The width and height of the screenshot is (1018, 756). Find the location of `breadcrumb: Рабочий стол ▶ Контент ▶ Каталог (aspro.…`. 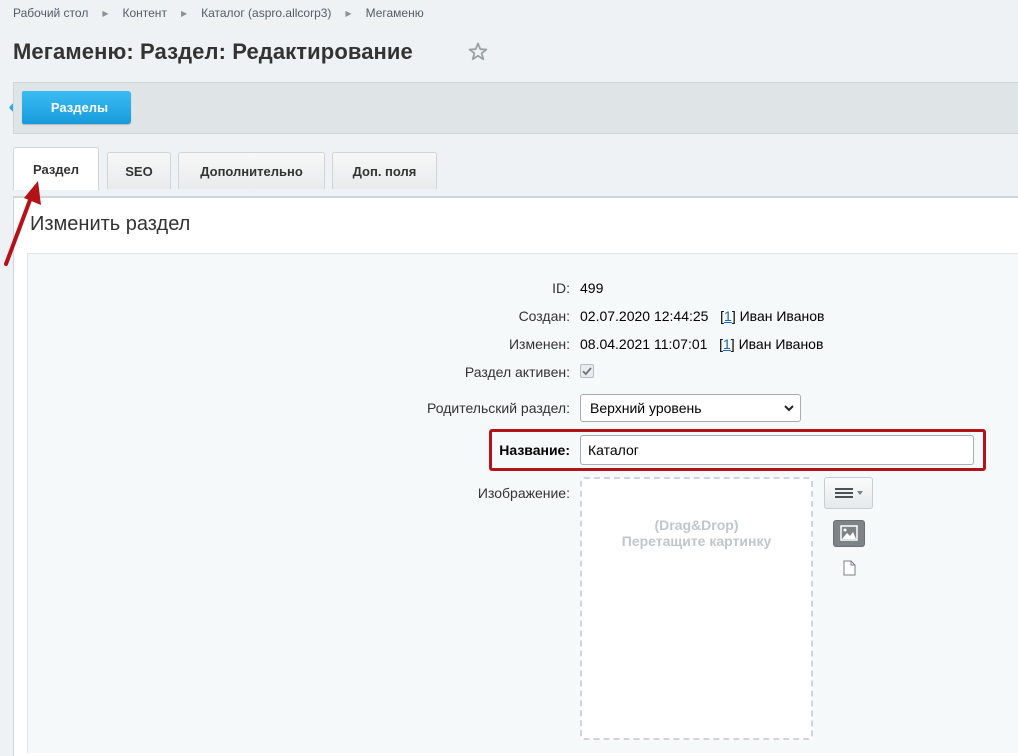

breadcrumb: Рабочий стол ▶ Контент ▶ Каталог (aspro.… is located at coordinates (218, 13).